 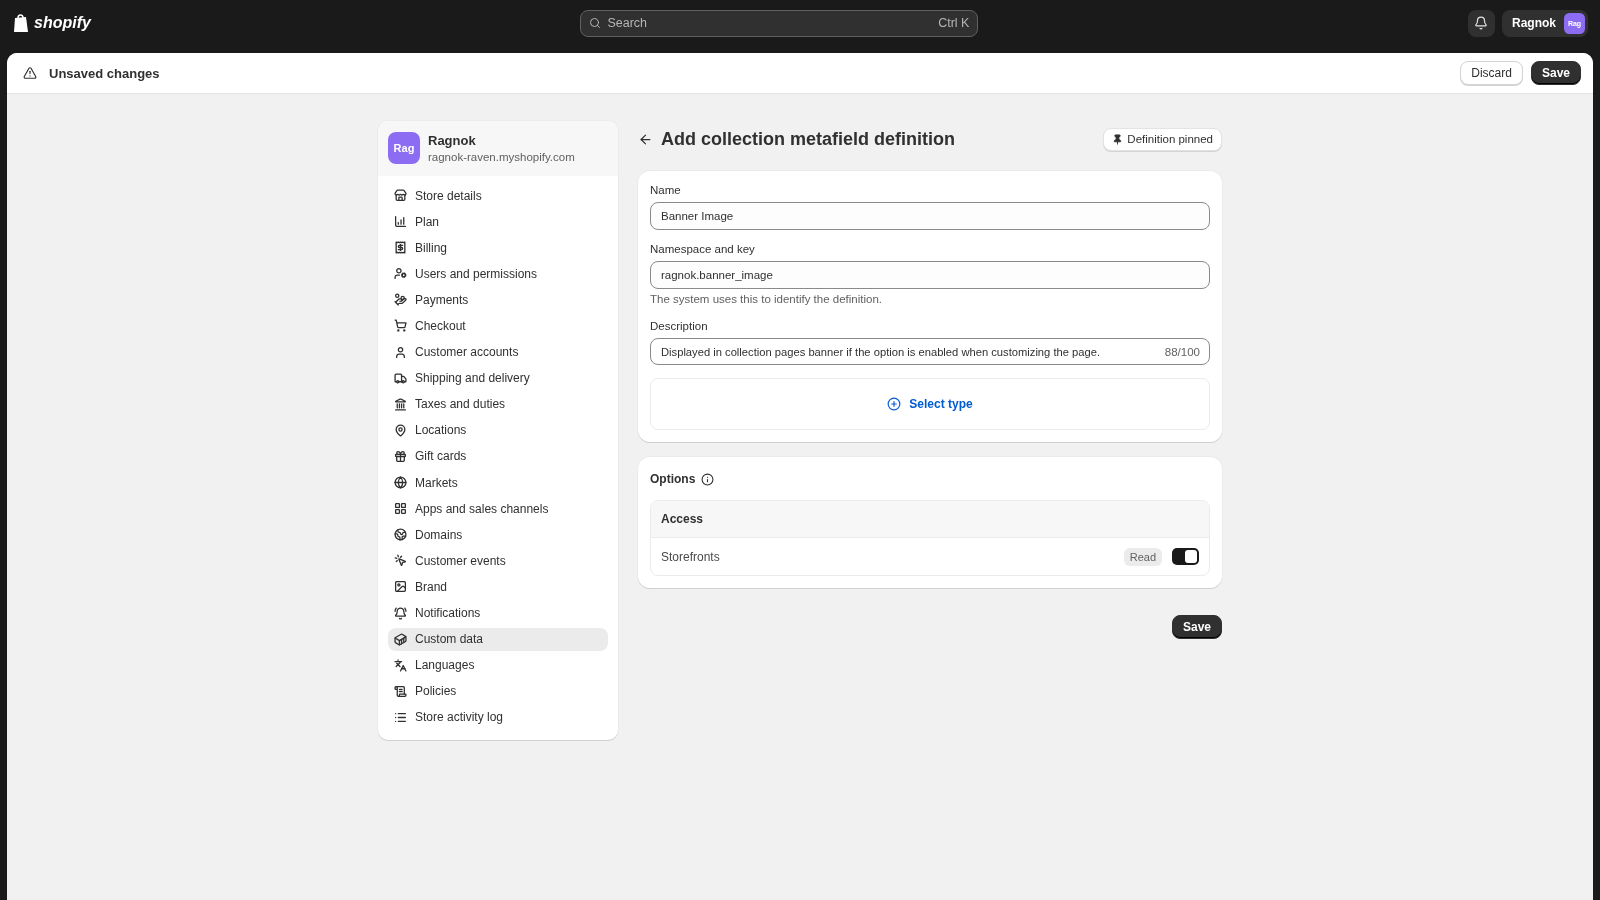 What do you see at coordinates (930, 519) in the screenshot?
I see `table-header: Access` at bounding box center [930, 519].